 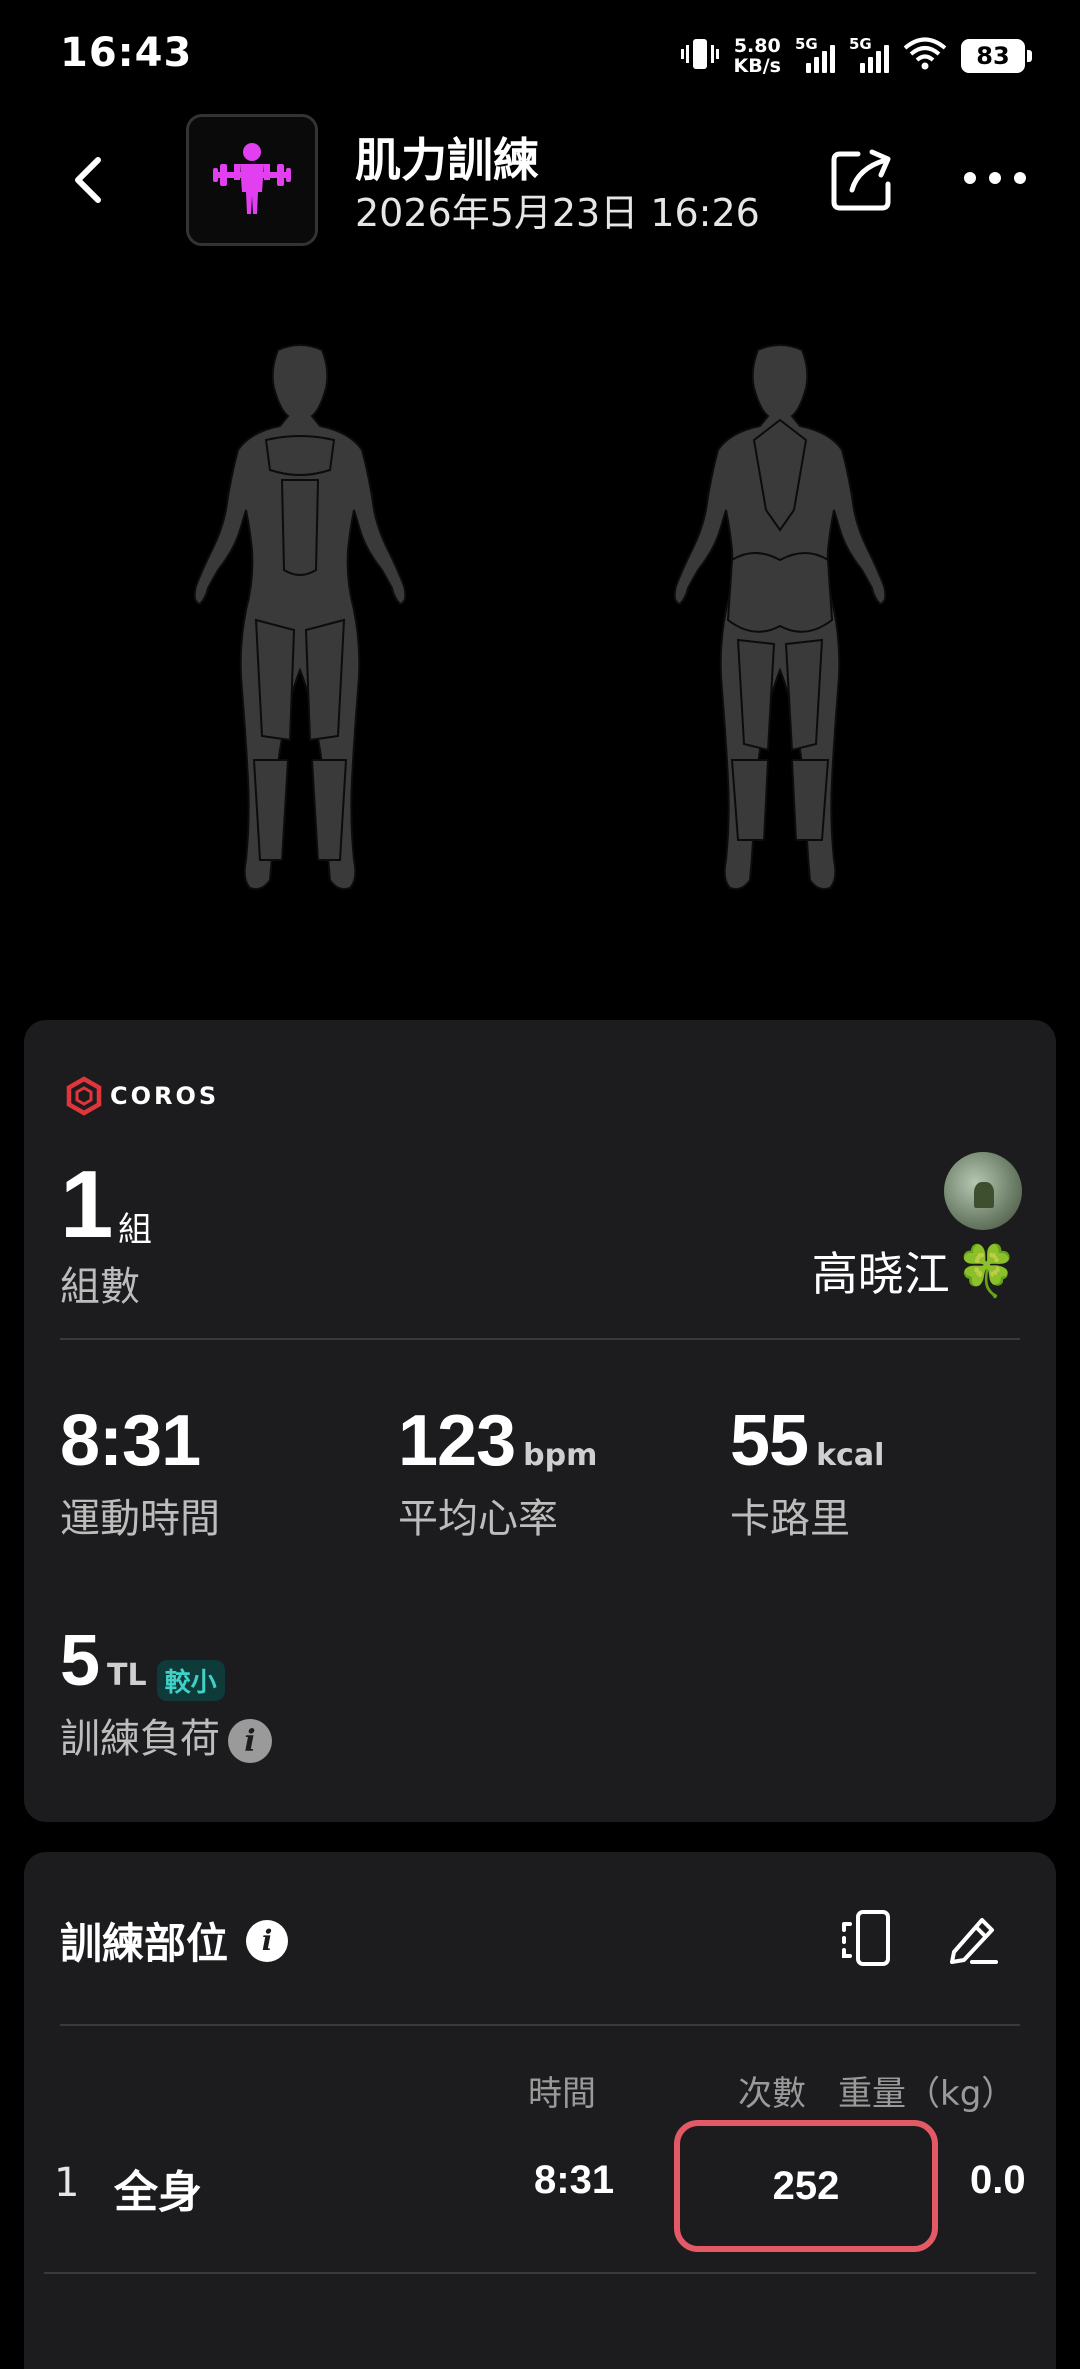 What do you see at coordinates (478, 1519) in the screenshot?
I see `heart-rate-label: 平均心率` at bounding box center [478, 1519].